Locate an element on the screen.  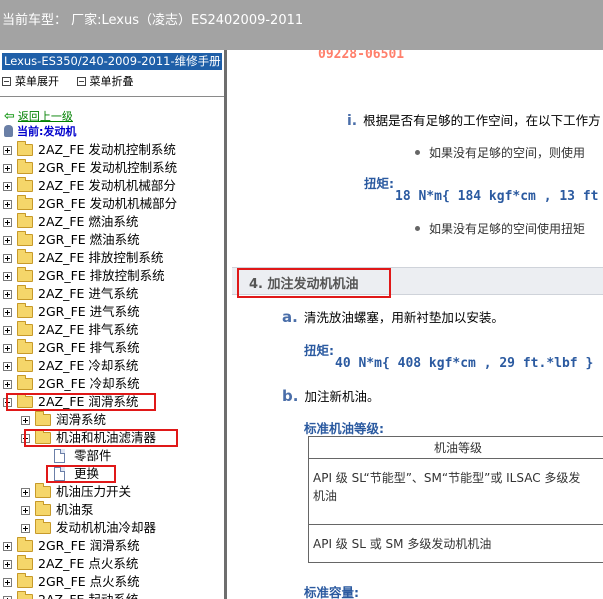
torque-label-1: 扭矩: is located at coordinates (379, 183).